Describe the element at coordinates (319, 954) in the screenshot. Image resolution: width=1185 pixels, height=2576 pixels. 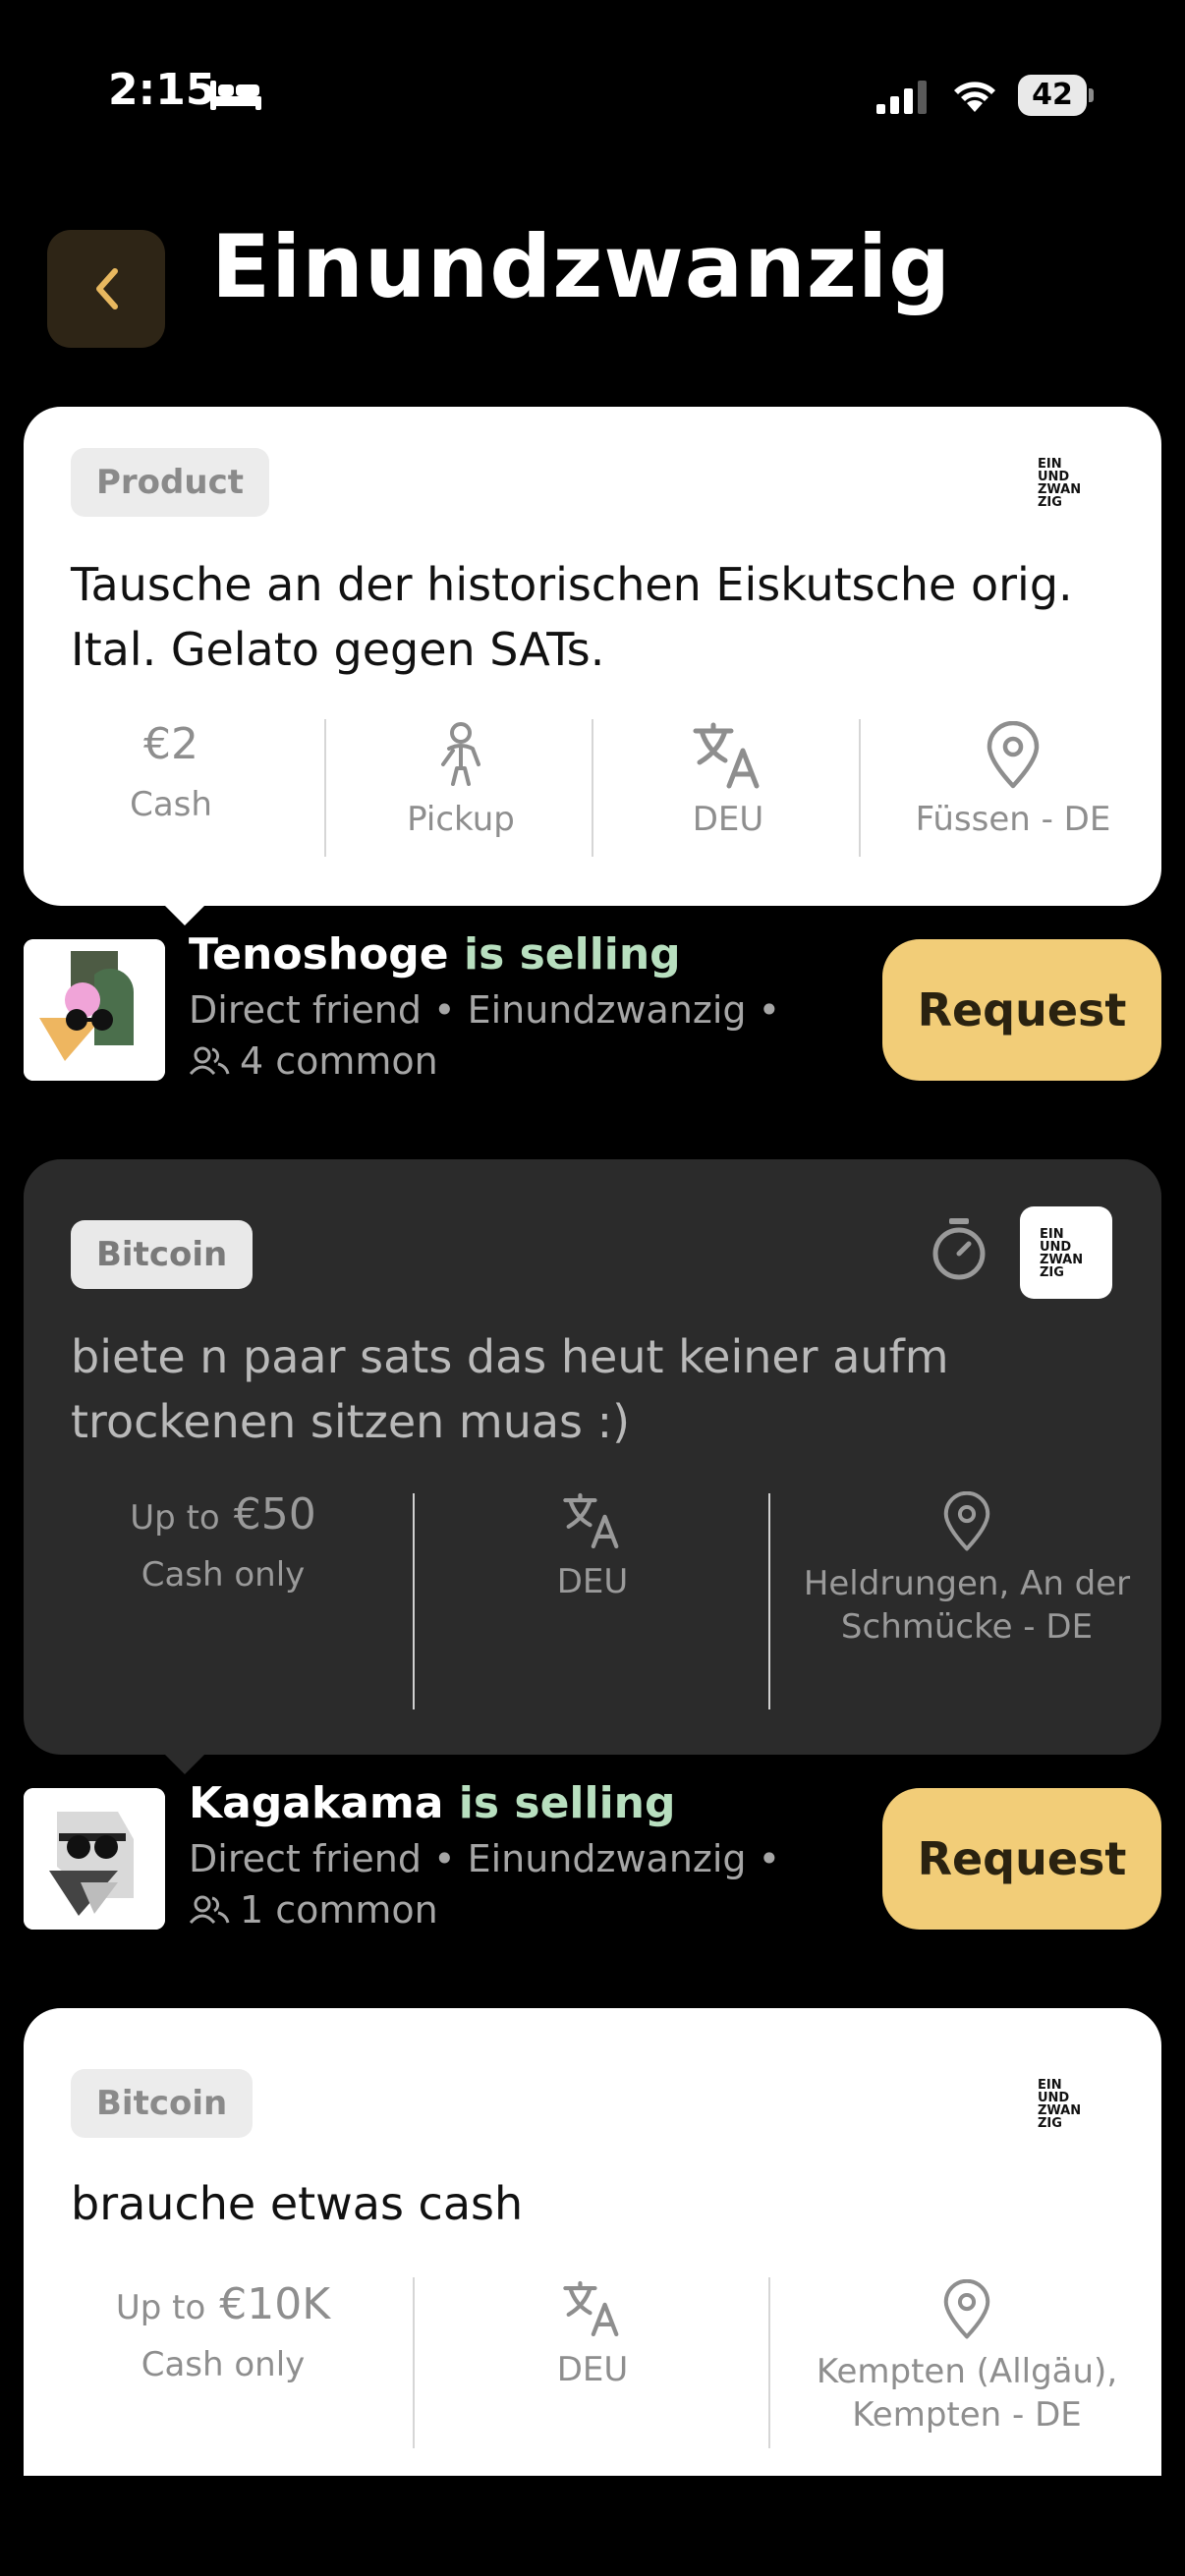
I see `seller-name: Tenoshoge` at that location.